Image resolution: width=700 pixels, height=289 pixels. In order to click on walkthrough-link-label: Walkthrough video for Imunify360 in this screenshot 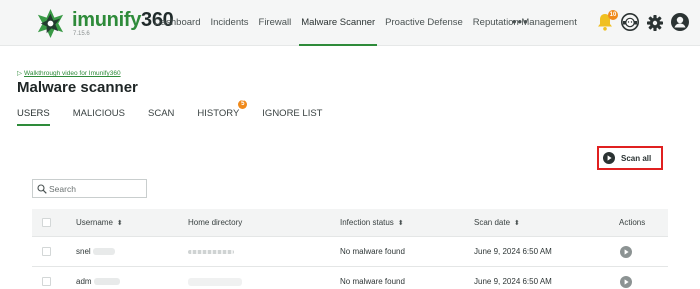, I will do `click(72, 73)`.